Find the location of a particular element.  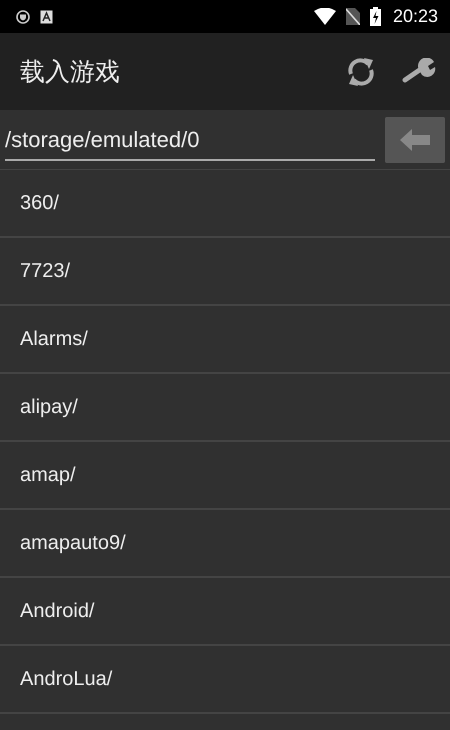

folder-list-item: 7723/ is located at coordinates (225, 272).